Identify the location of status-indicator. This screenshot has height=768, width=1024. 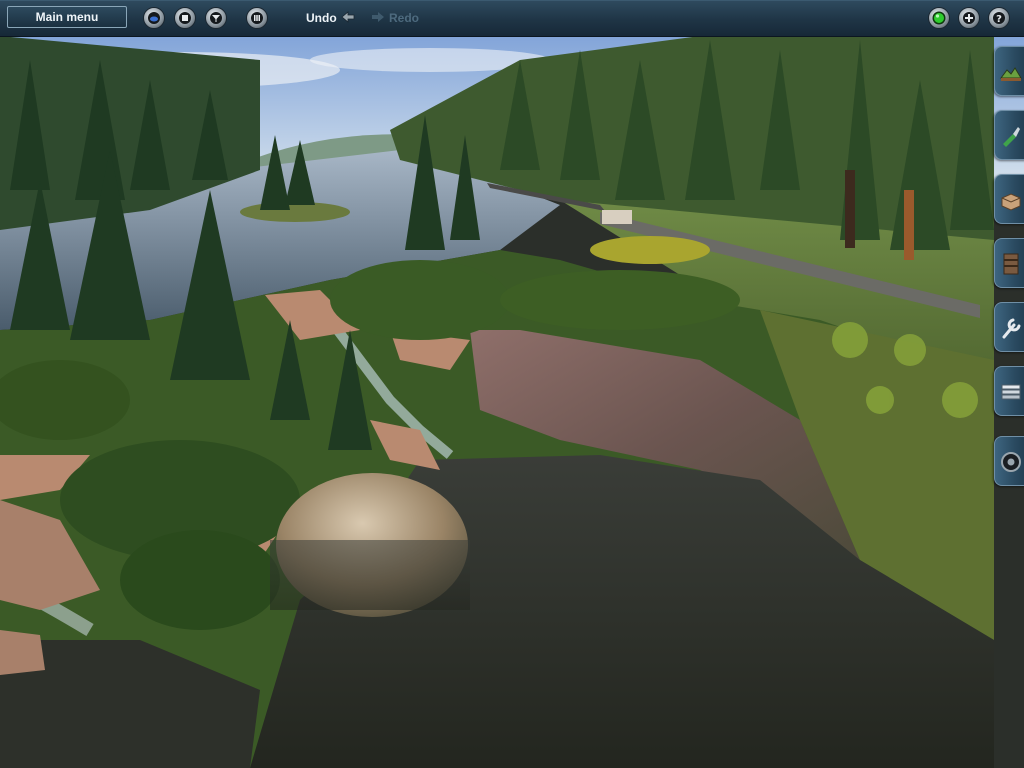
(939, 18).